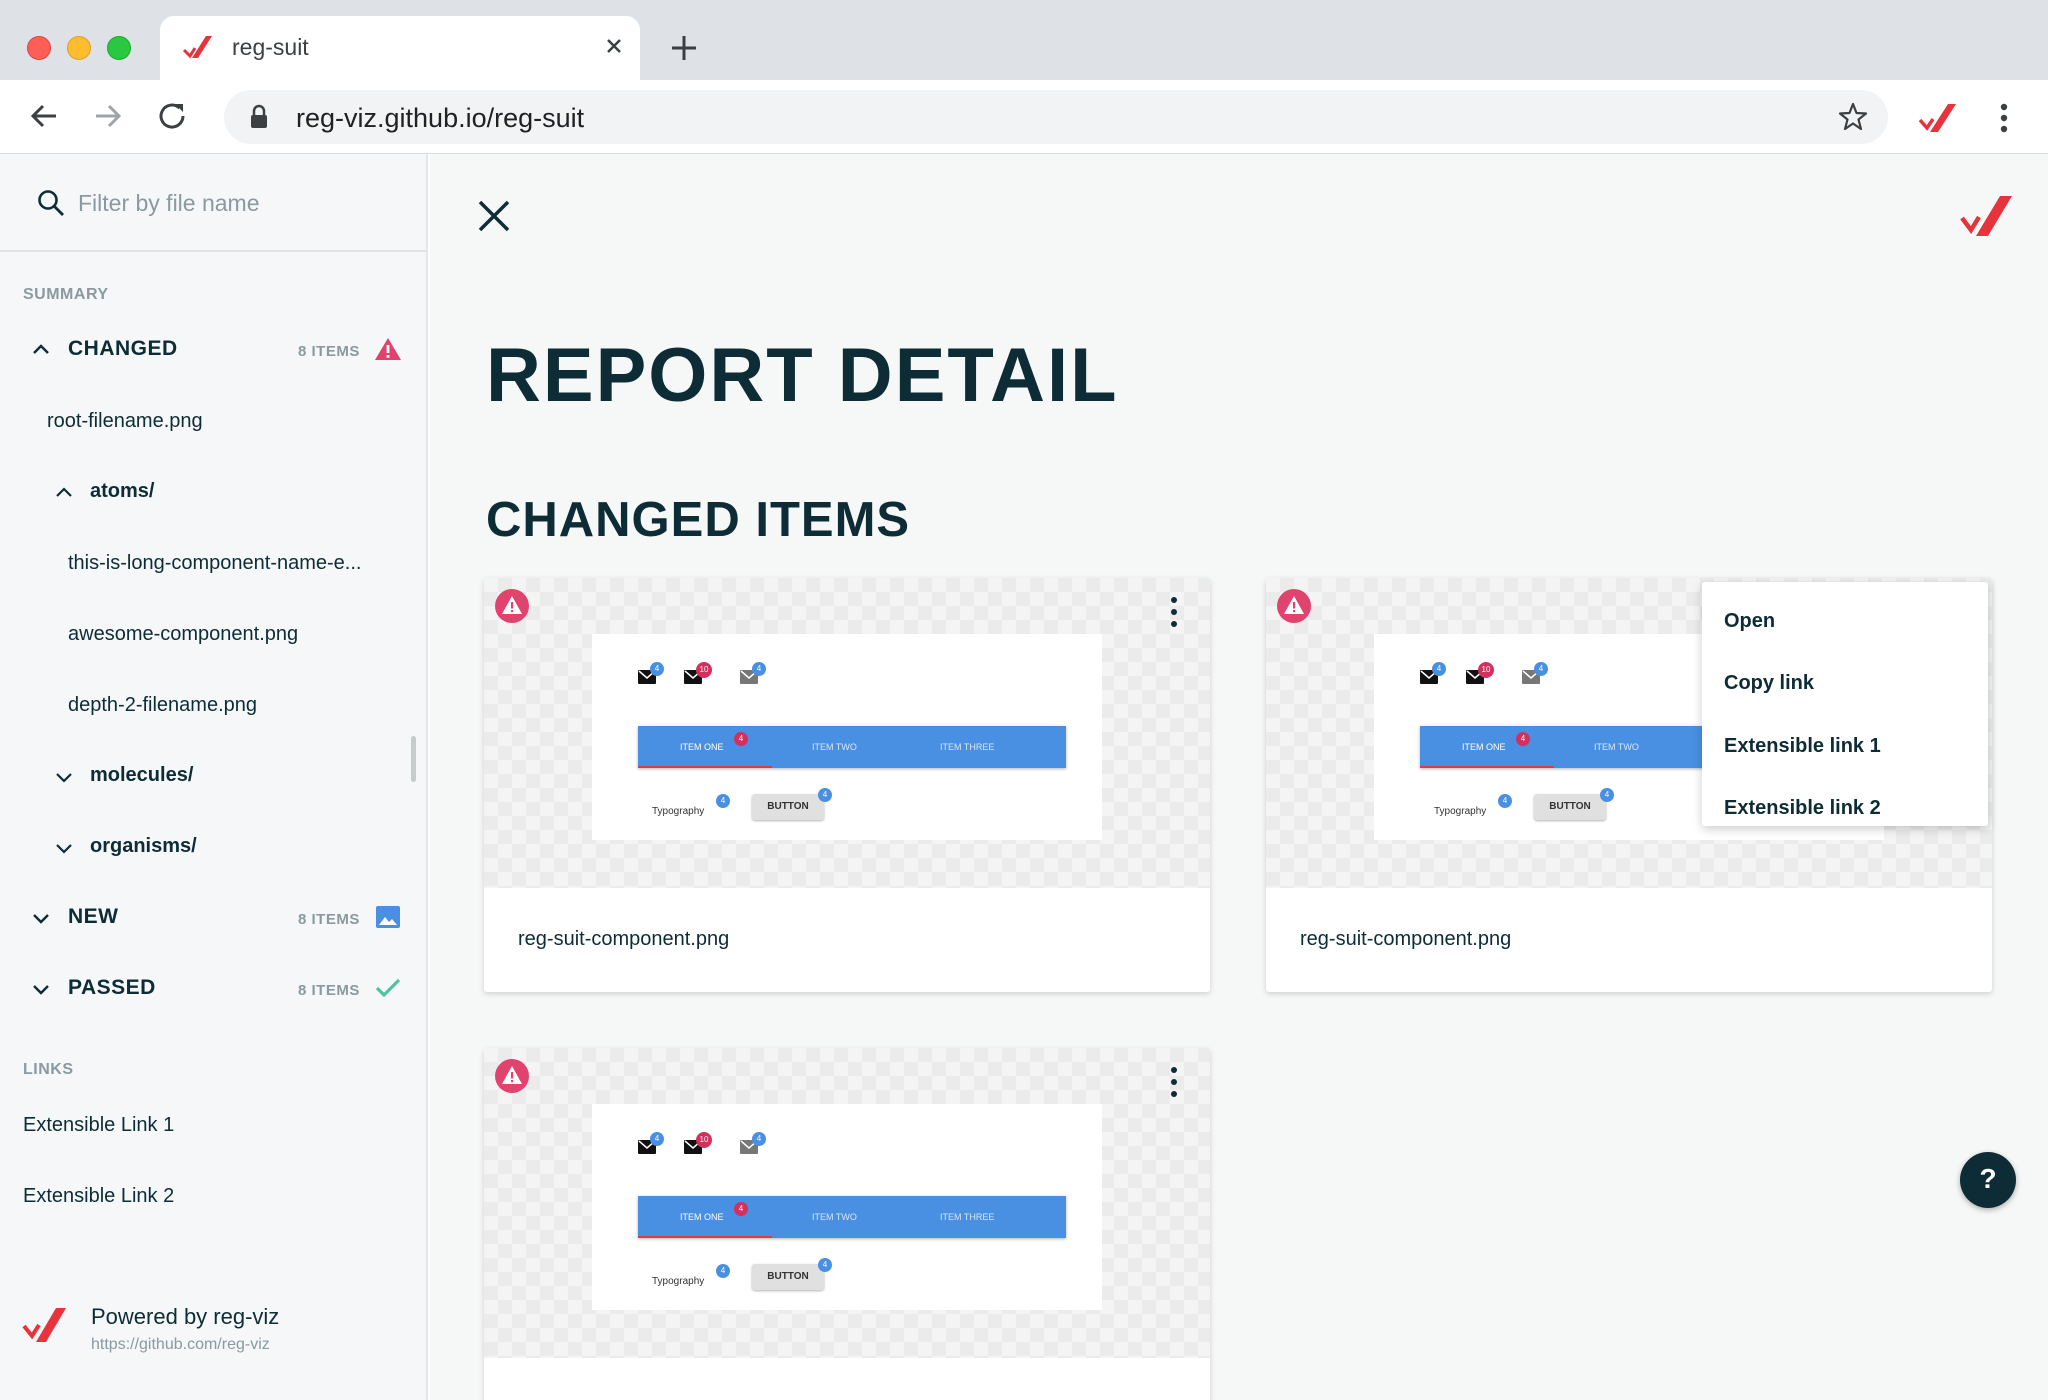  I want to click on url-text: reg-viz.github.io/reg-suit, so click(440, 118).